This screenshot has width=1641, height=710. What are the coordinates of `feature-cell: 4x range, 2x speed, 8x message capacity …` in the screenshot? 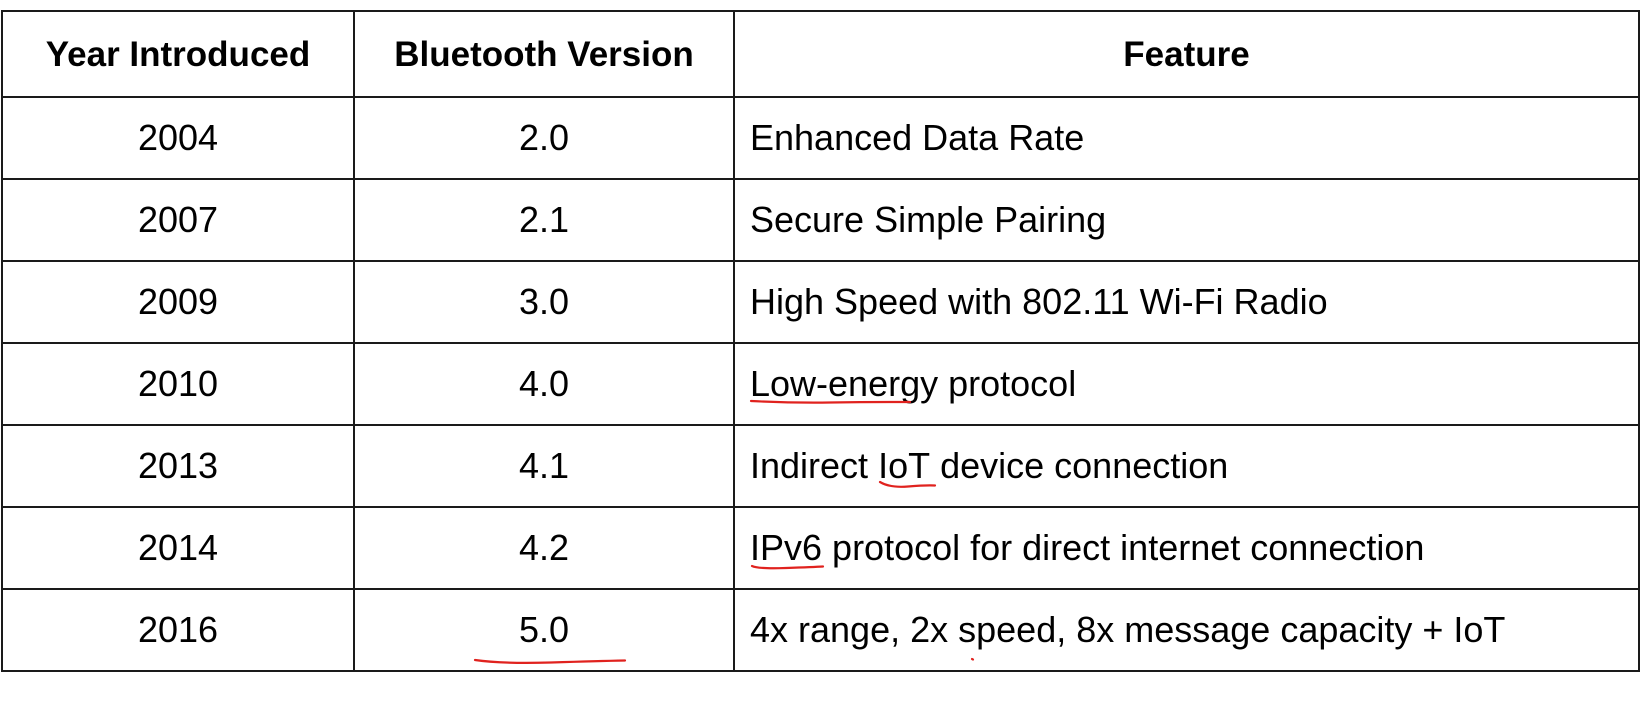 It's located at (1186, 630).